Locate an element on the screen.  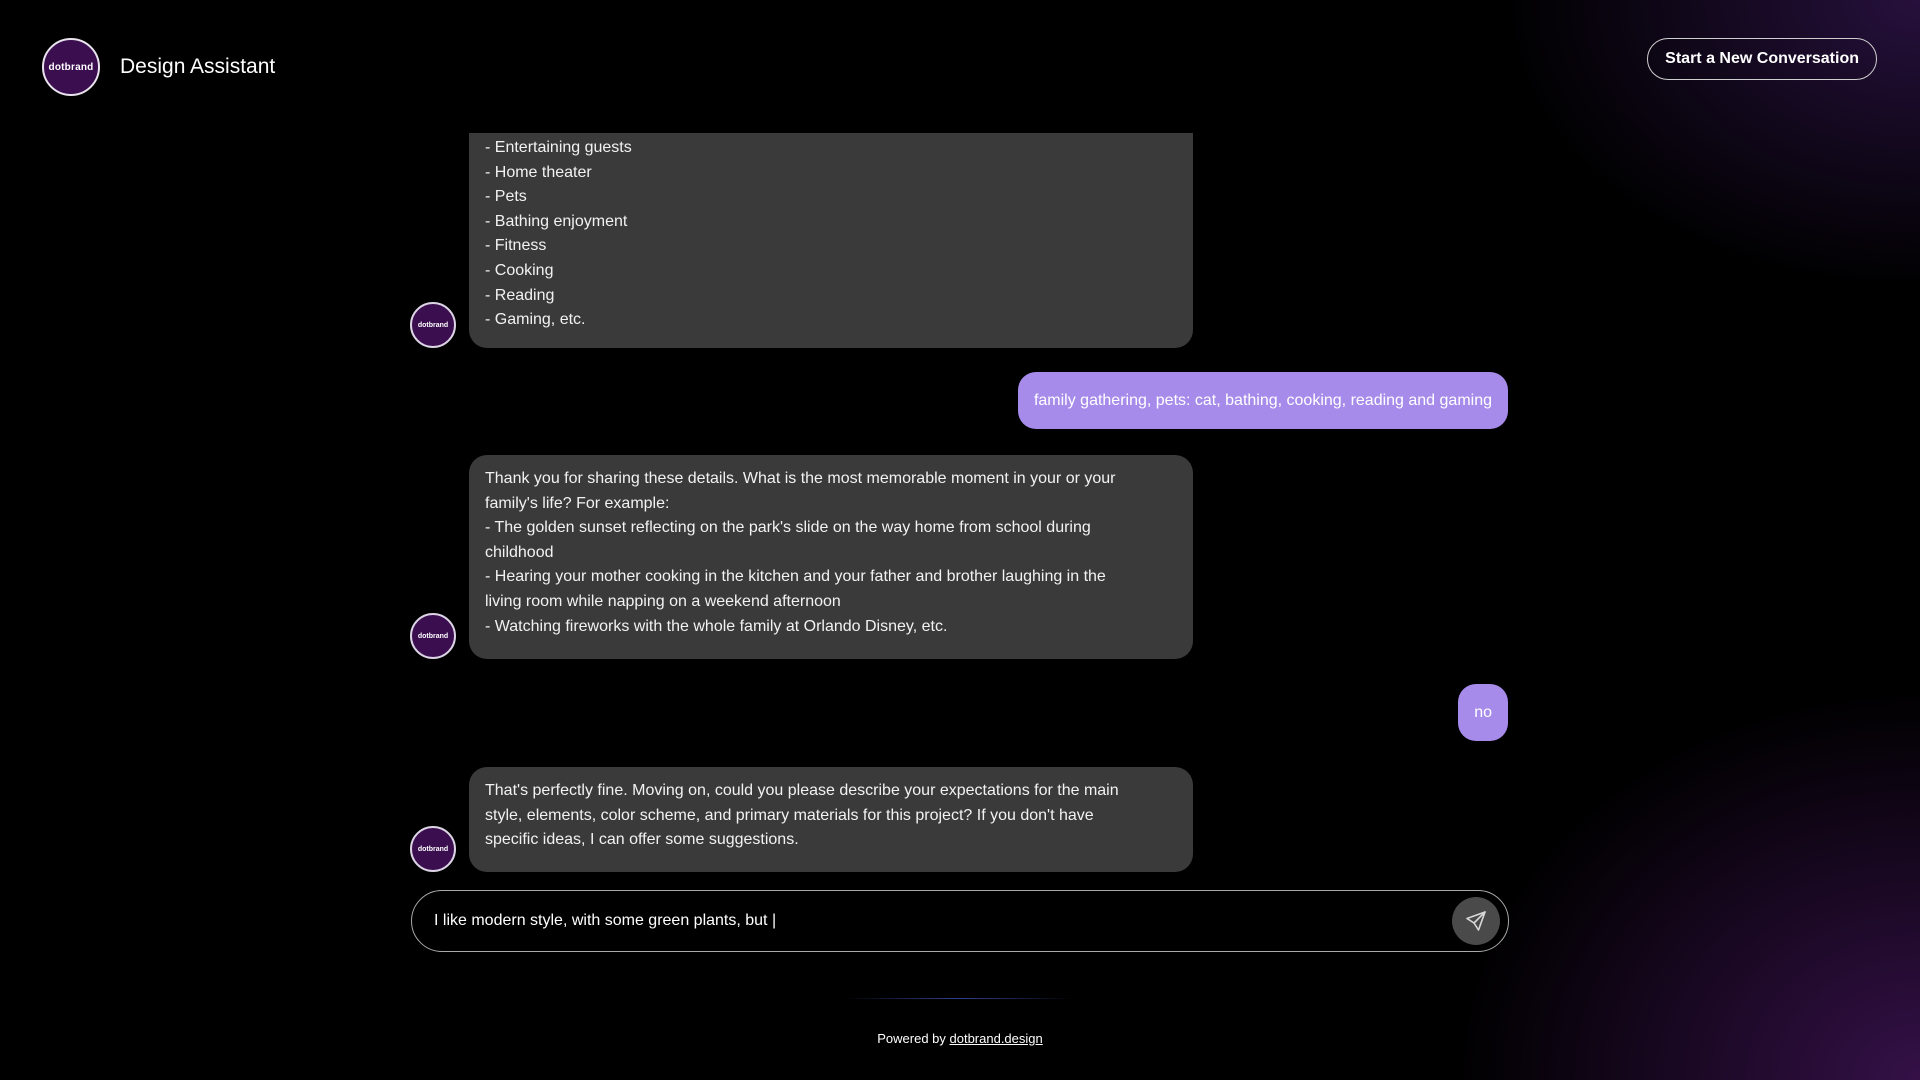
brand-logo: dotbrand is located at coordinates (71, 67).